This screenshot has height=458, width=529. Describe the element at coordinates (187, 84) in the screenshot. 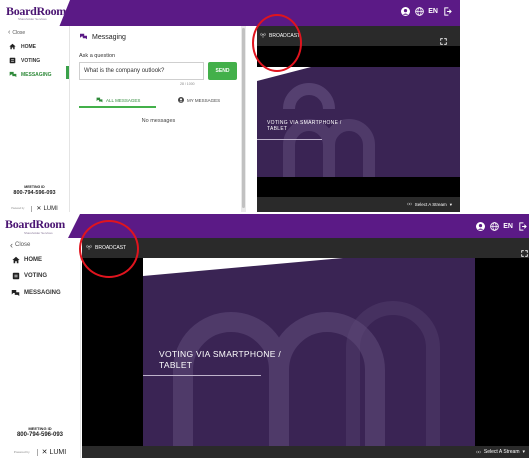

I see `character-counter: 28 / 1000` at that location.